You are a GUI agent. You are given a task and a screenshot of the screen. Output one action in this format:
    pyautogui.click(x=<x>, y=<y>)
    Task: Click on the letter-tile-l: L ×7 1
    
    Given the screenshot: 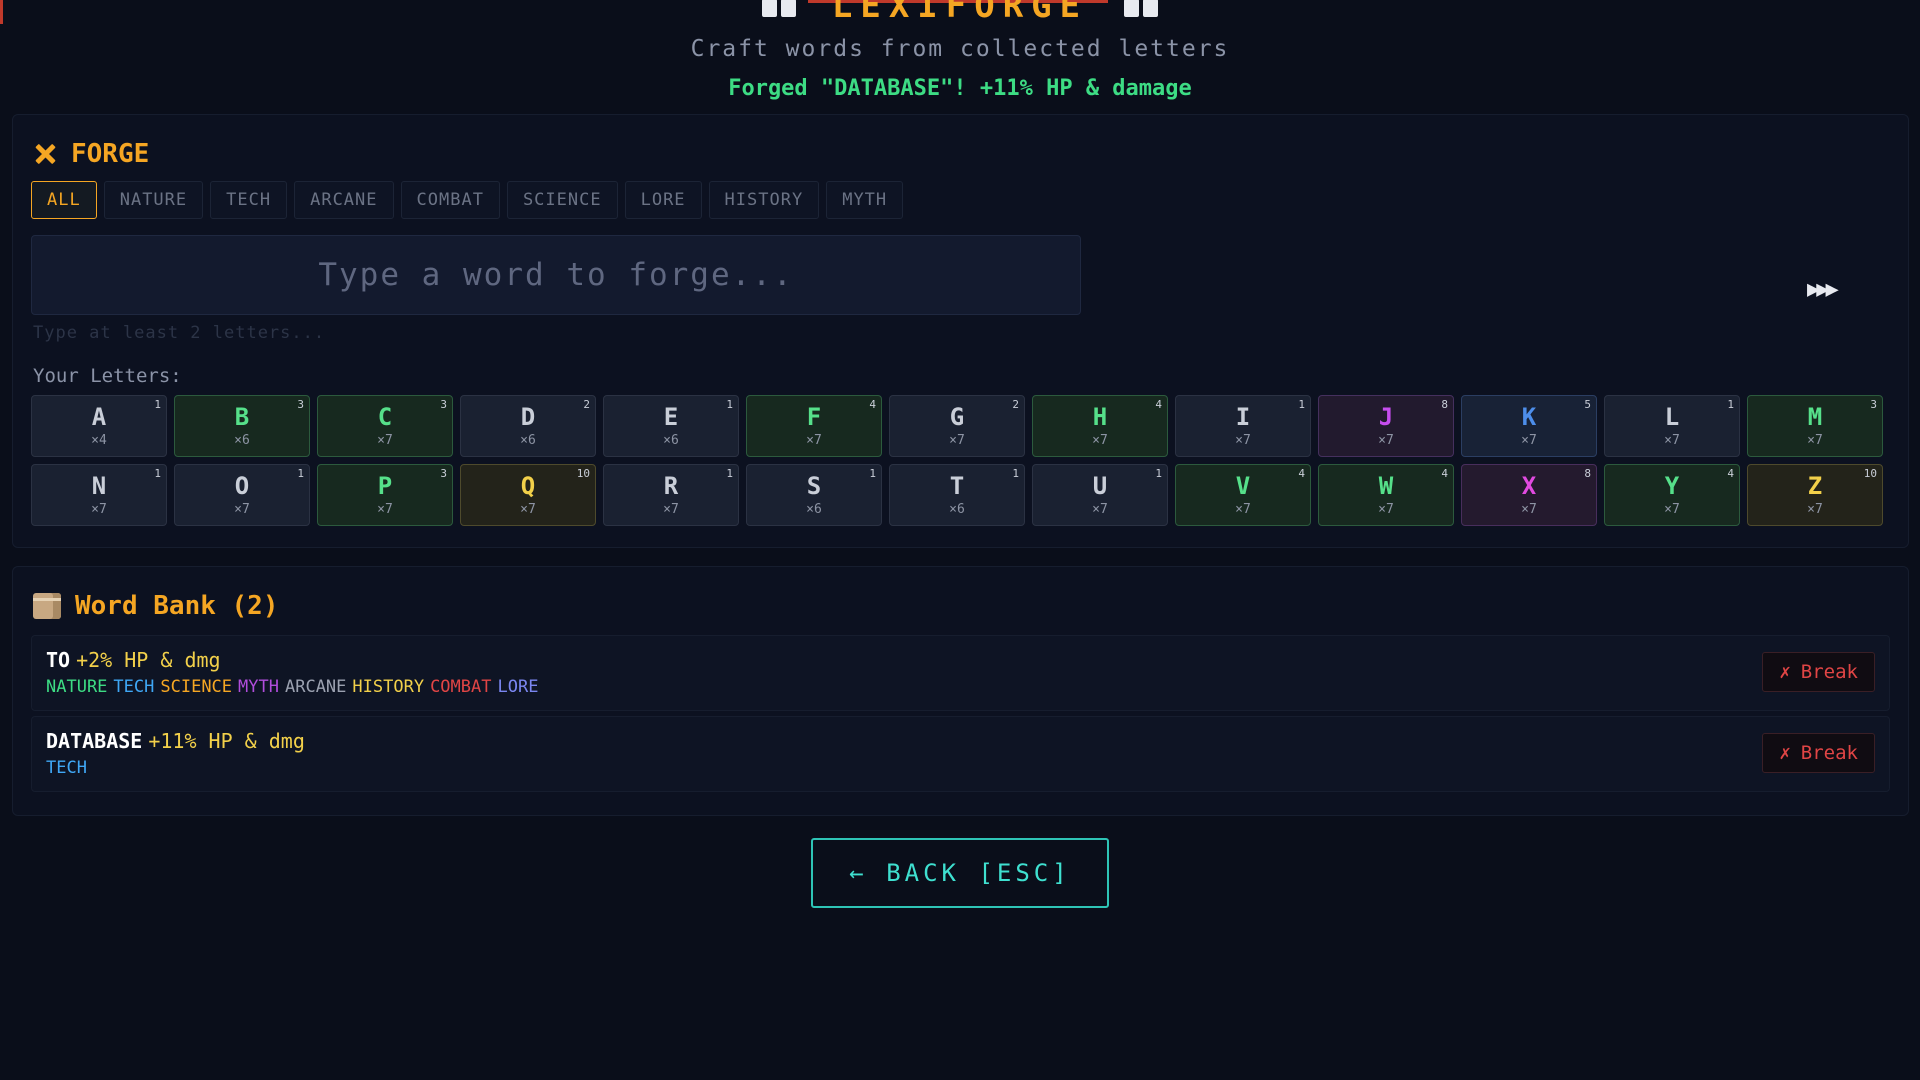 What is the action you would take?
    pyautogui.click(x=1672, y=426)
    